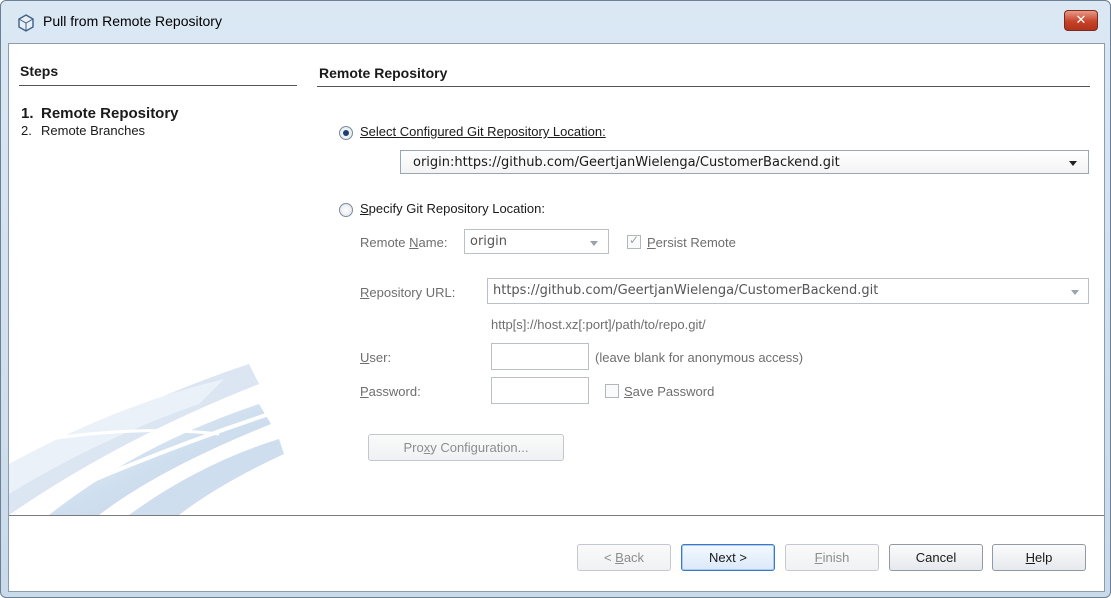 This screenshot has width=1111, height=598. I want to click on mnemonic: H, so click(1030, 557).